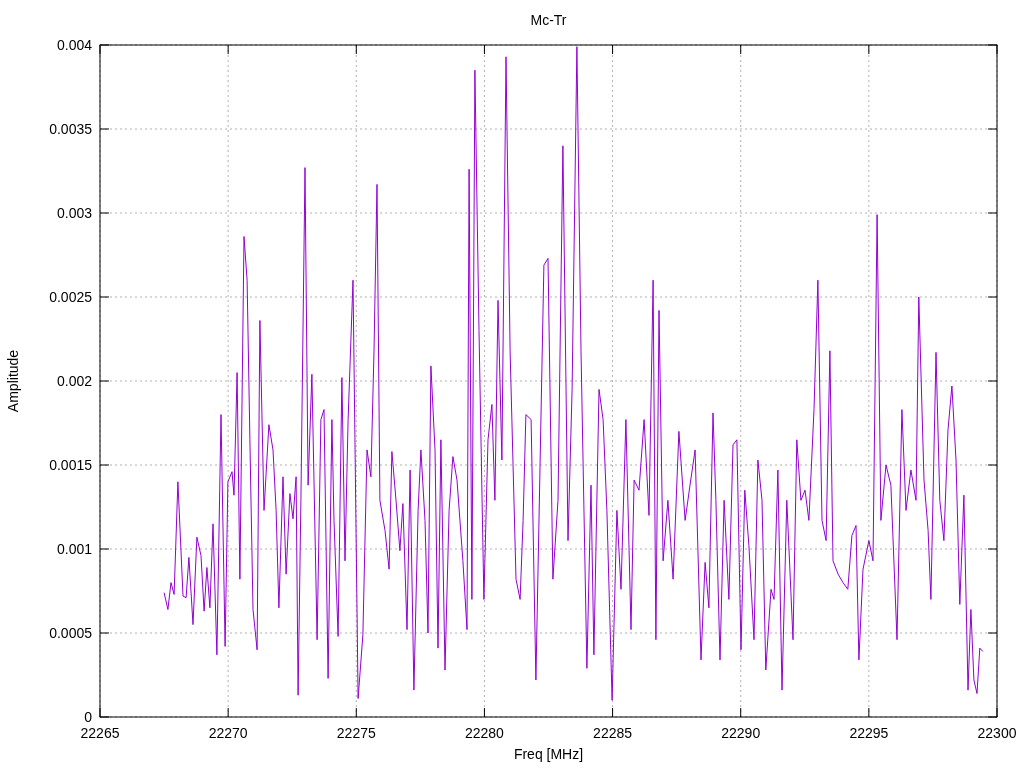  I want to click on axis-label: Amplitude, so click(13, 381).